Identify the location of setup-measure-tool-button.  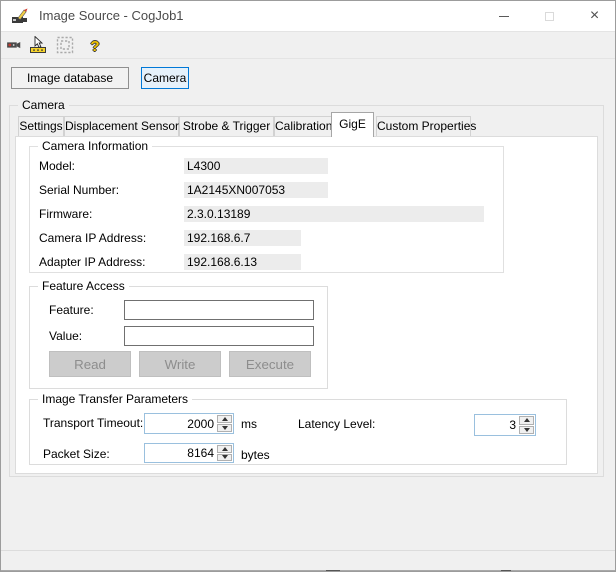
(39, 45).